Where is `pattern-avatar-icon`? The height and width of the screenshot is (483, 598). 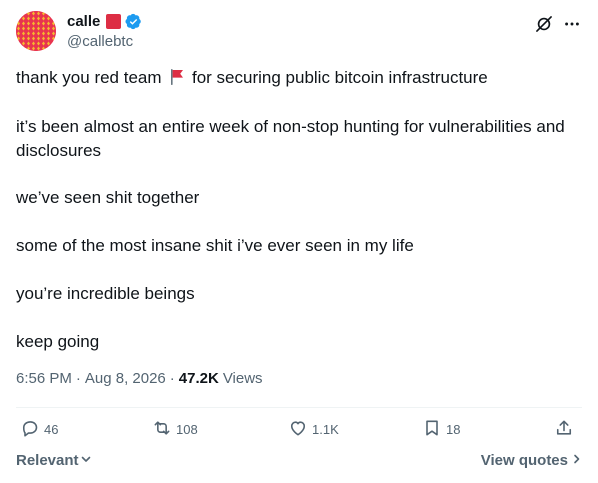
pattern-avatar-icon is located at coordinates (36, 31).